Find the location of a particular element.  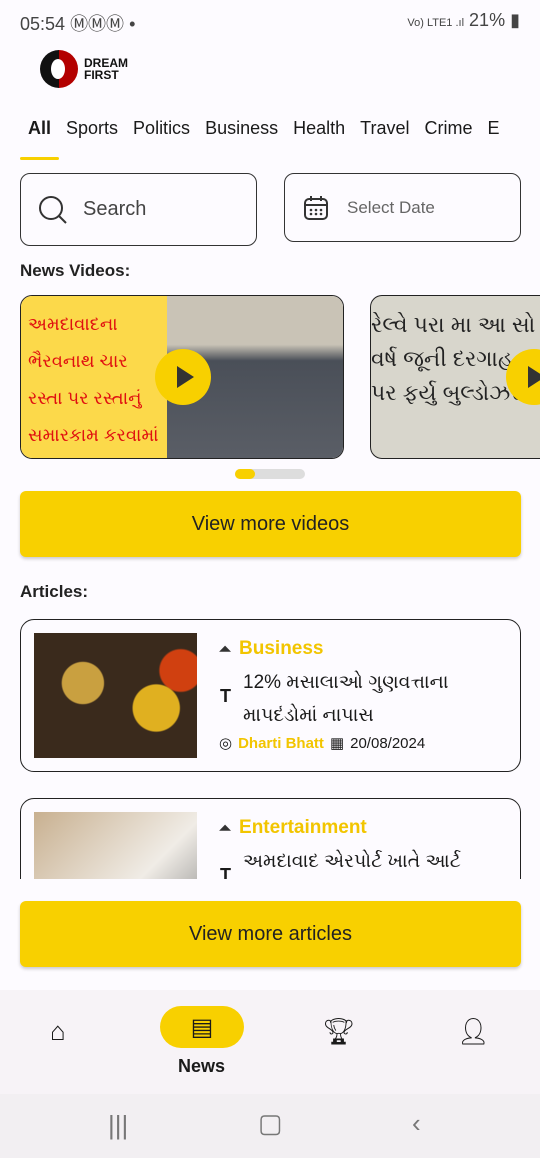

trophy-icon: 🏆︎ is located at coordinates (338, 1031).